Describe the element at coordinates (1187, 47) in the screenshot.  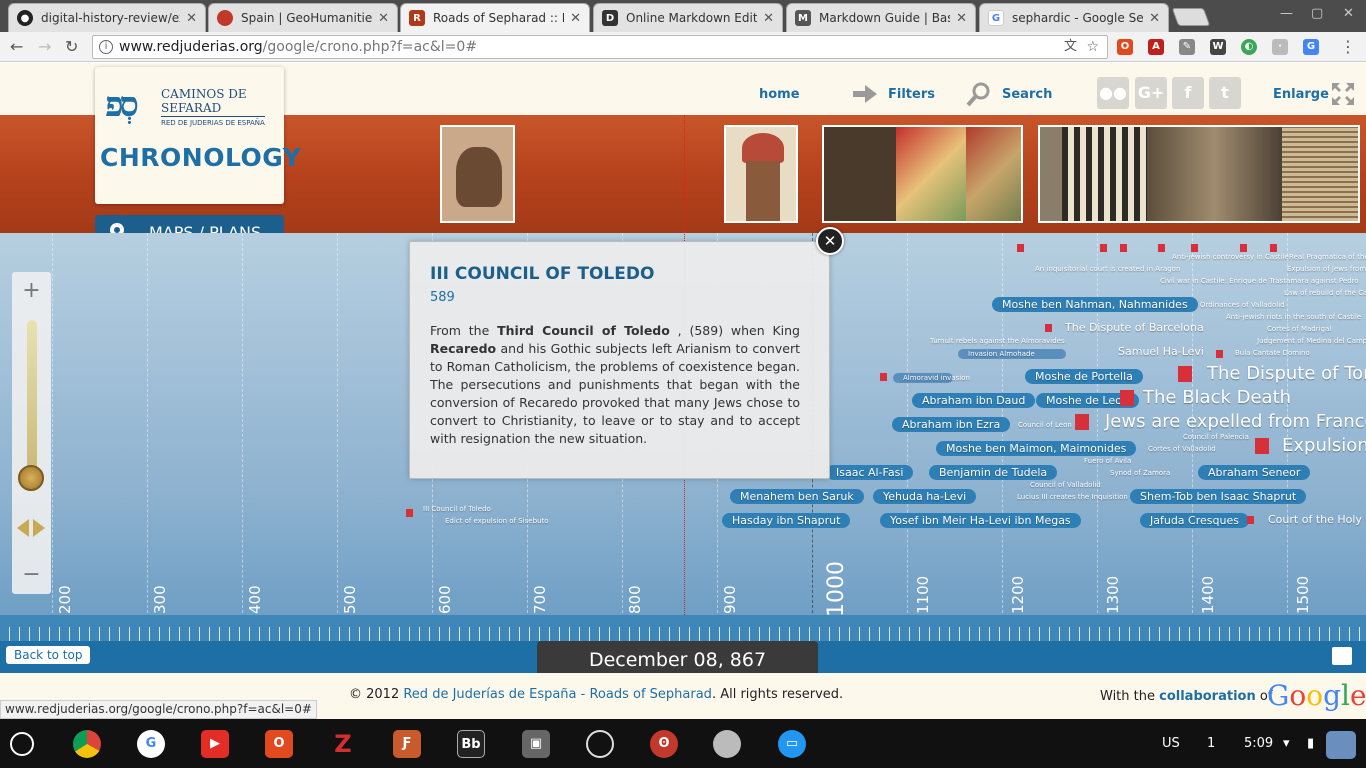
I see `pen-extension-icon: ✎` at that location.